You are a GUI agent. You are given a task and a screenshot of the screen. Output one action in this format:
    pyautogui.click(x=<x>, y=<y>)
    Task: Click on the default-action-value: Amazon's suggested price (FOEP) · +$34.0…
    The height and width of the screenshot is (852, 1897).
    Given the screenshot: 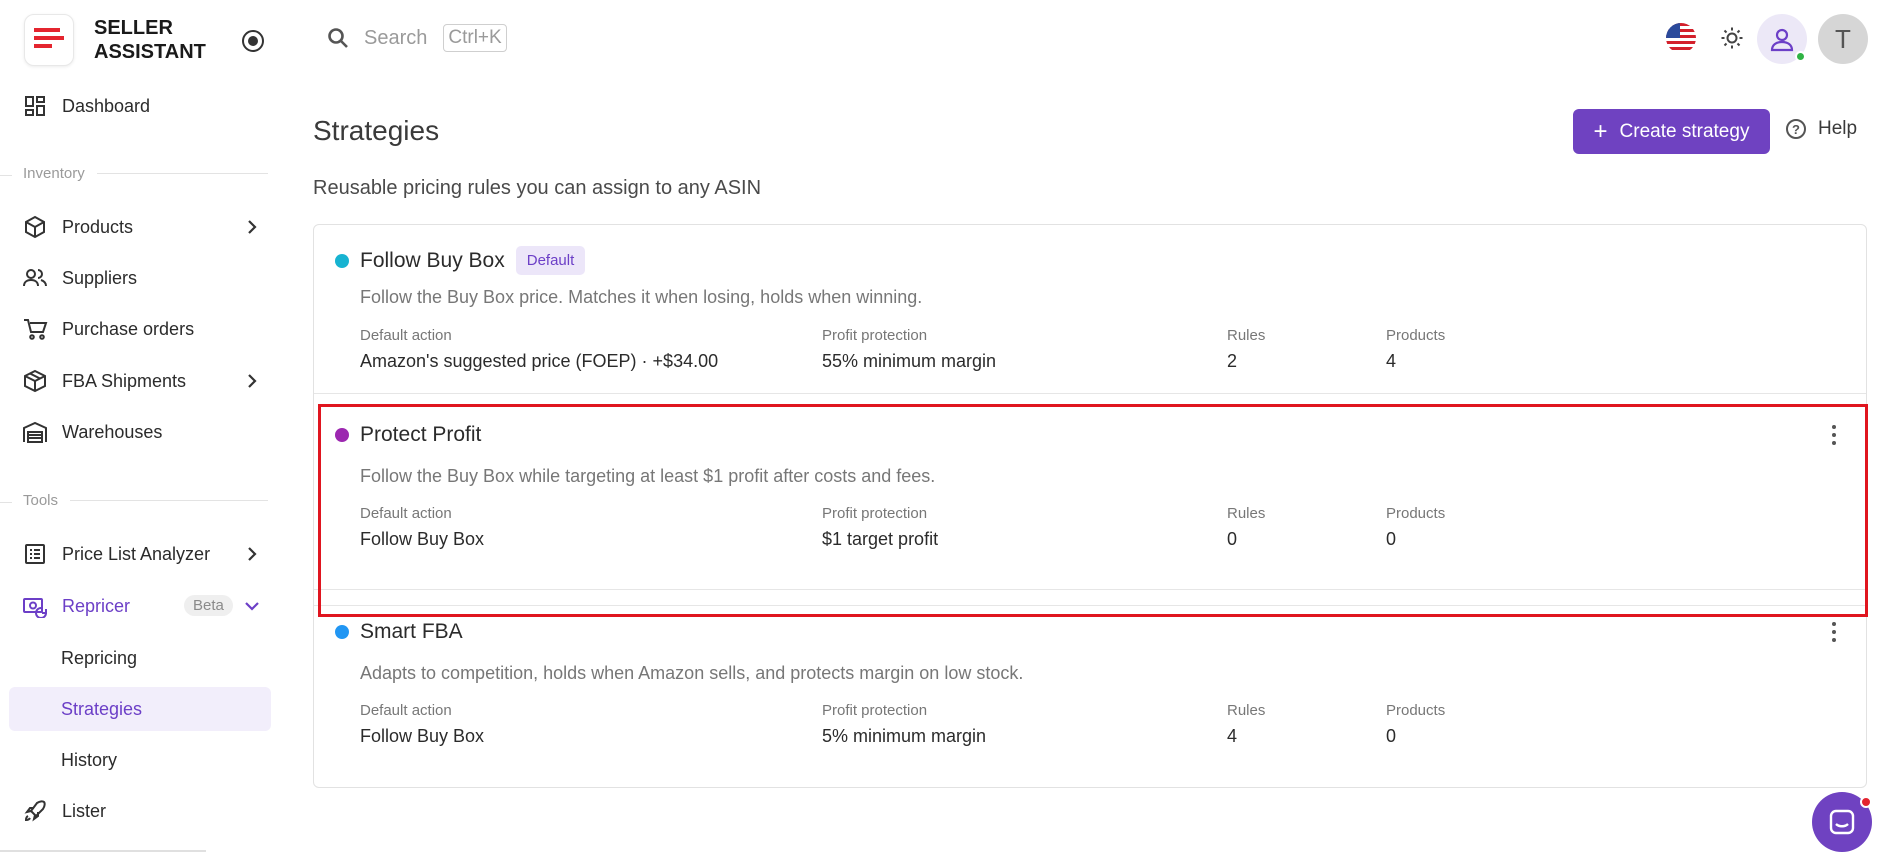 What is the action you would take?
    pyautogui.click(x=539, y=361)
    